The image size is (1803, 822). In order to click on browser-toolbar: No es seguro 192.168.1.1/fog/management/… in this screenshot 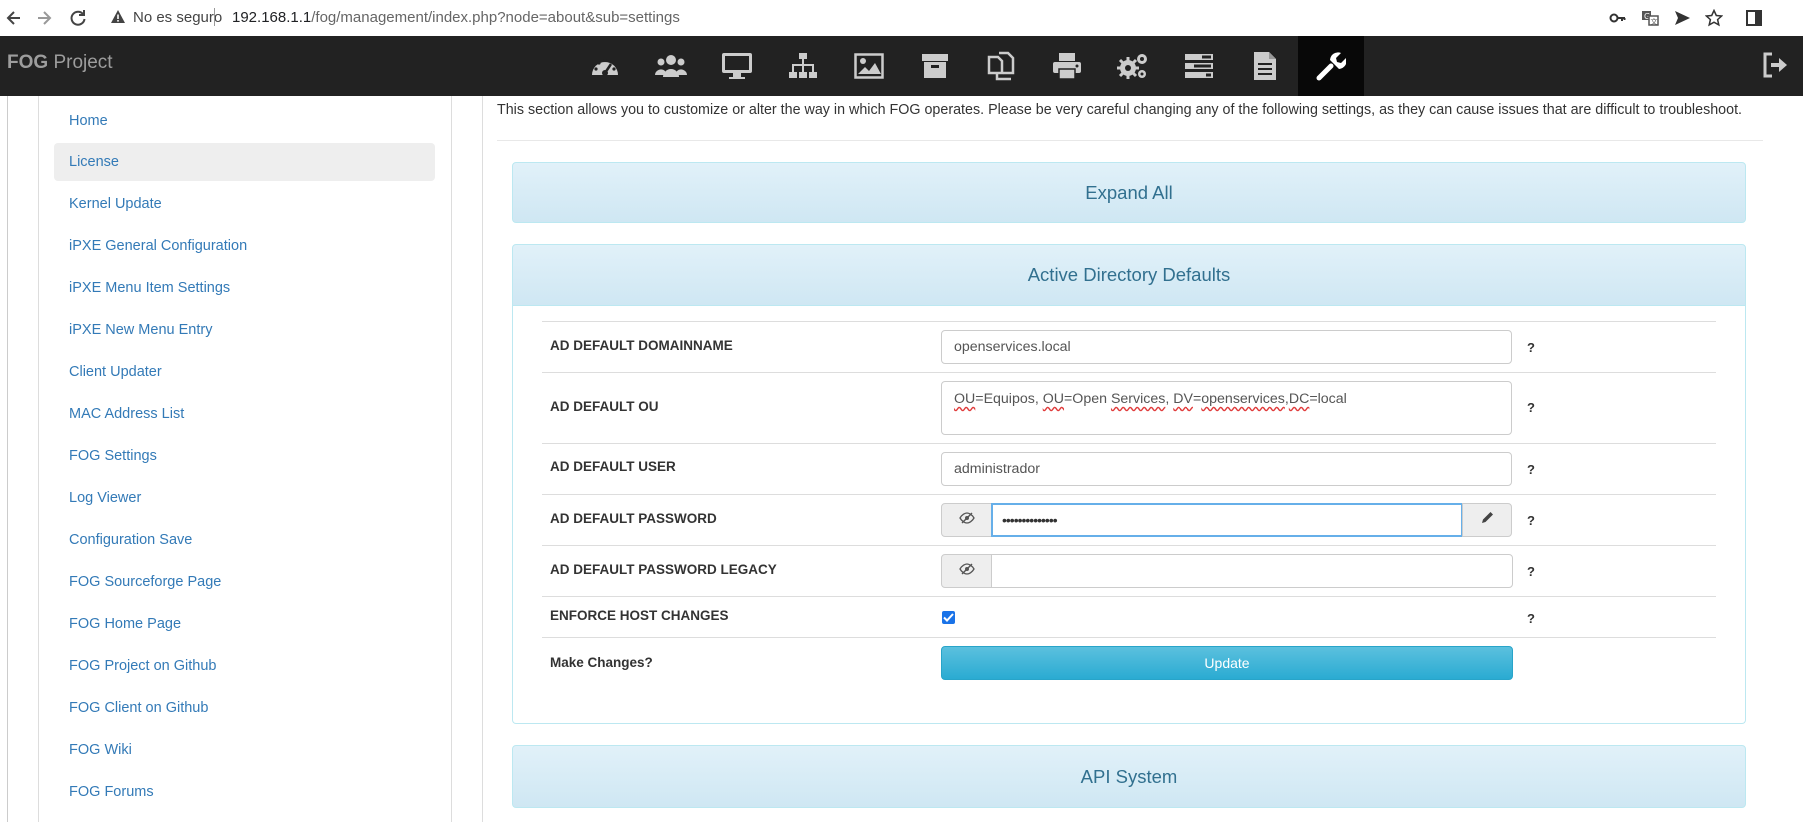, I will do `click(901, 18)`.